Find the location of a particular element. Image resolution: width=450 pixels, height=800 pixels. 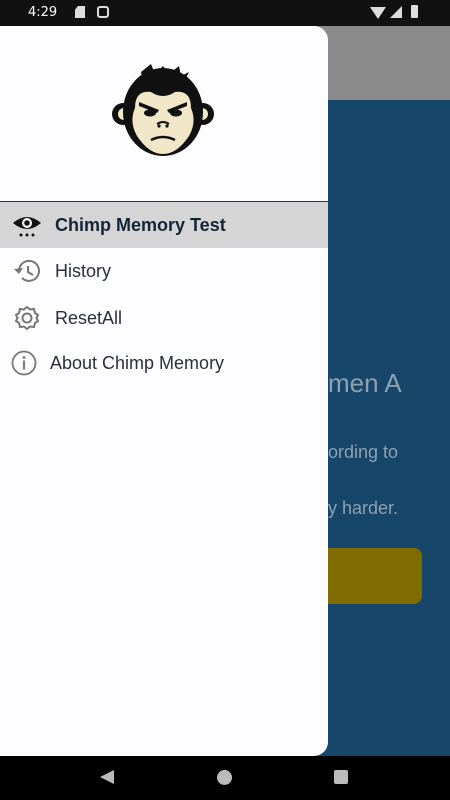

eye-icon is located at coordinates (27, 227).